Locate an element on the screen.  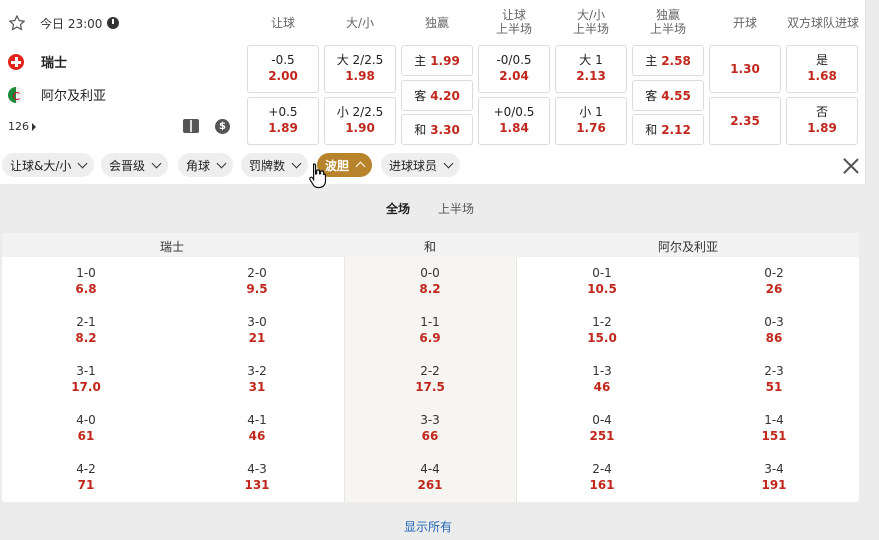
score-cell: 0-1 10.5 is located at coordinates (602, 281).